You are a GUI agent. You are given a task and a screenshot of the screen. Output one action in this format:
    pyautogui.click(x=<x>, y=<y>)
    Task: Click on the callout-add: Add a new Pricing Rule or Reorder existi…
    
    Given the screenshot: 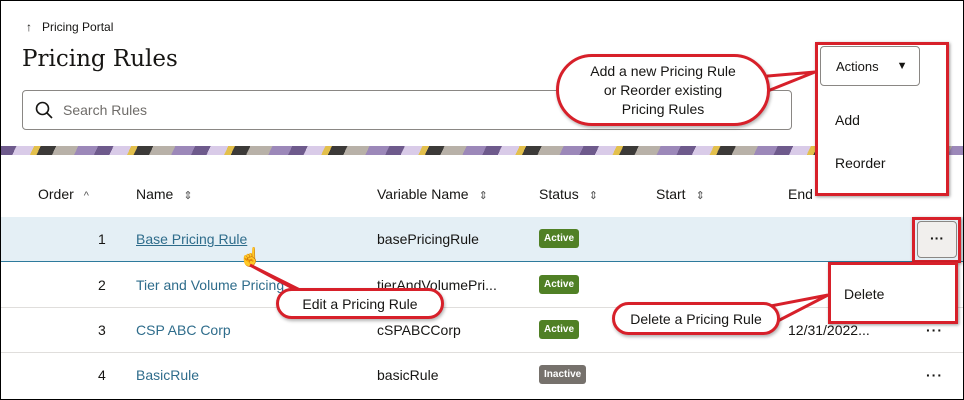 What is the action you would take?
    pyautogui.click(x=663, y=90)
    